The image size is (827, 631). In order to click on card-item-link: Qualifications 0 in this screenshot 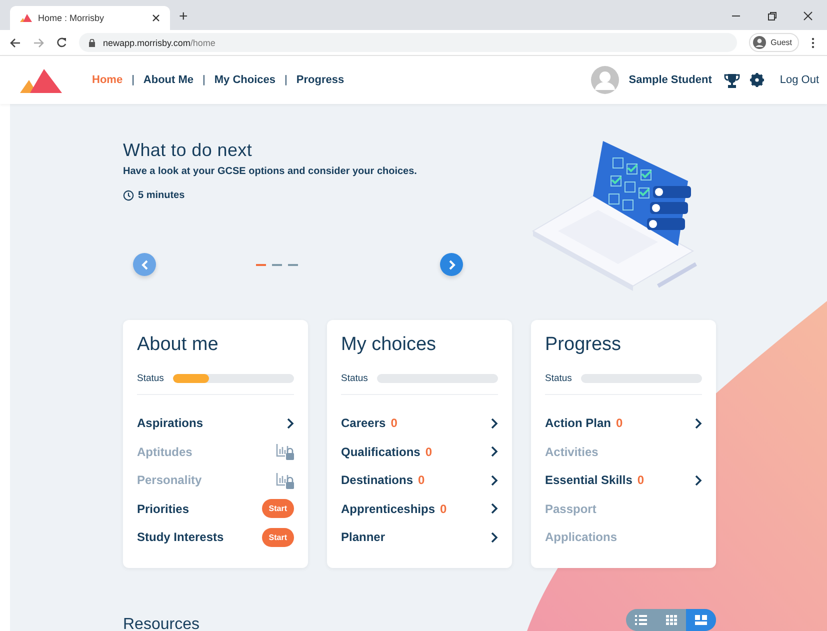, I will do `click(386, 451)`.